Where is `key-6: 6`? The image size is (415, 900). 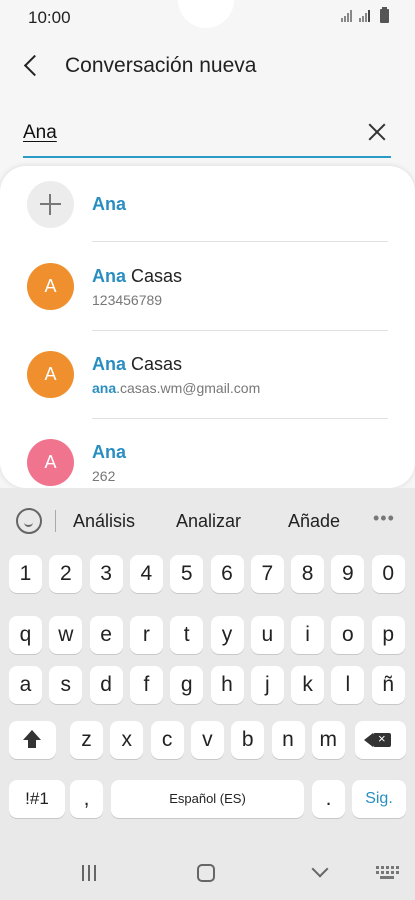
key-6: 6 is located at coordinates (227, 574).